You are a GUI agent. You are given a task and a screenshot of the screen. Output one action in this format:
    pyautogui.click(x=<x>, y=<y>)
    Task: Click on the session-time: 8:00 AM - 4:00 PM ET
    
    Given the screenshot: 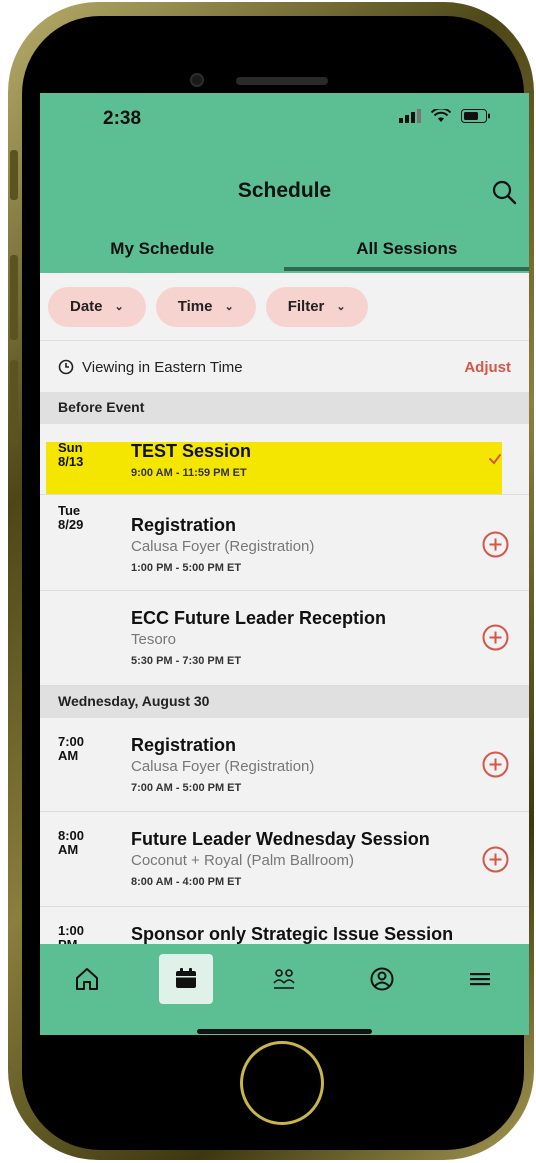 What is the action you would take?
    pyautogui.click(x=186, y=882)
    